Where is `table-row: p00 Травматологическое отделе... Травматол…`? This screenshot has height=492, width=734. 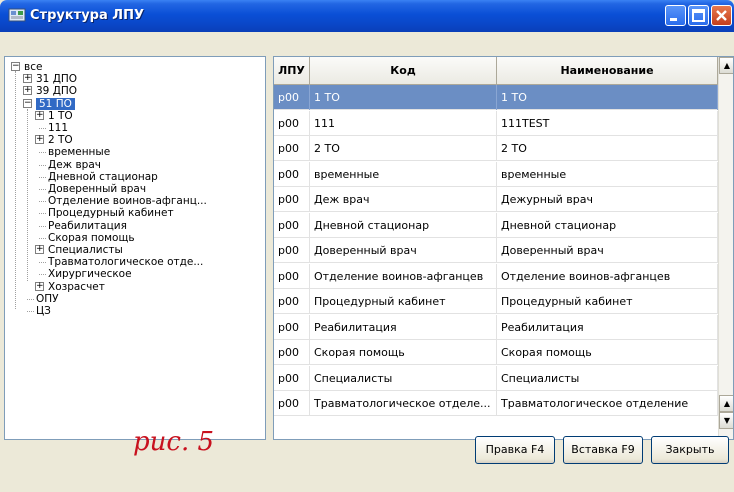
table-row: p00 Травматологическое отделе... Травматол… is located at coordinates (496, 403).